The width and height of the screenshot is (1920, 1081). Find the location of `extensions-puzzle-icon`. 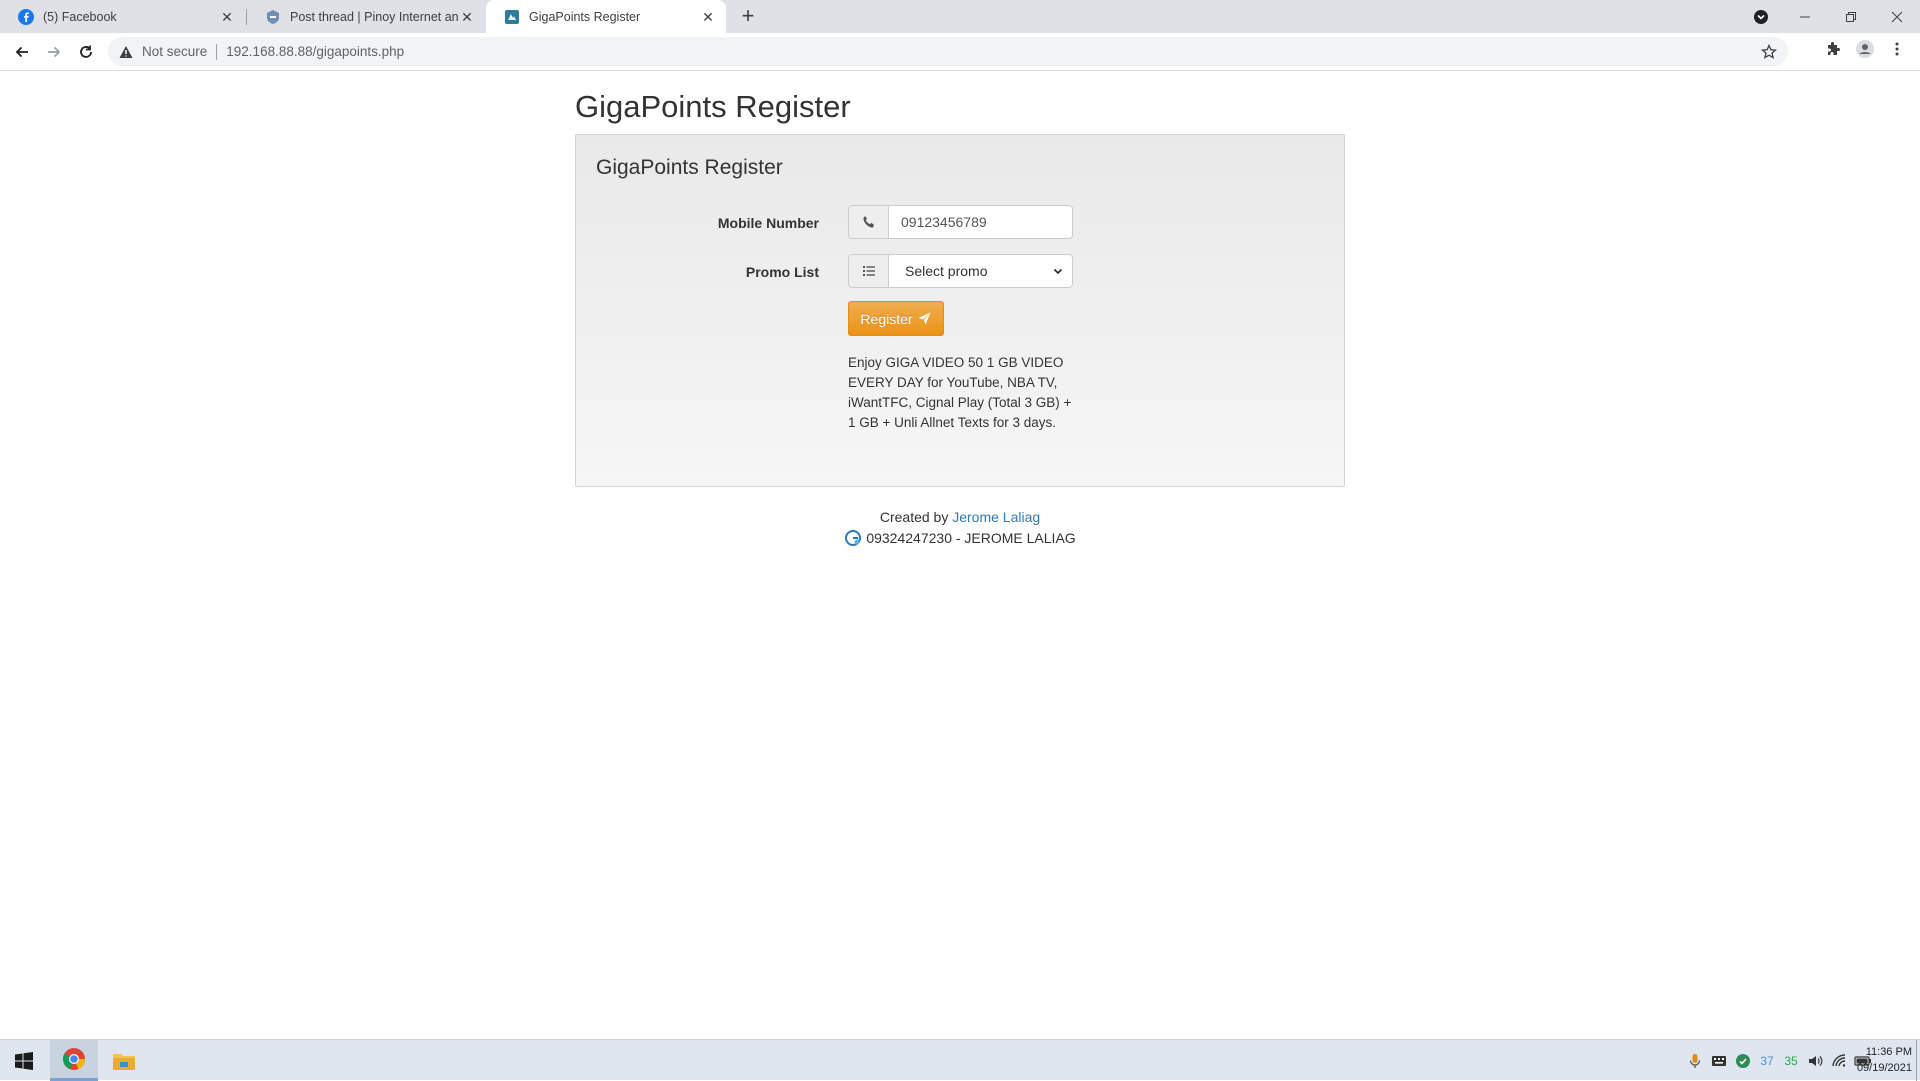

extensions-puzzle-icon is located at coordinates (1833, 49).